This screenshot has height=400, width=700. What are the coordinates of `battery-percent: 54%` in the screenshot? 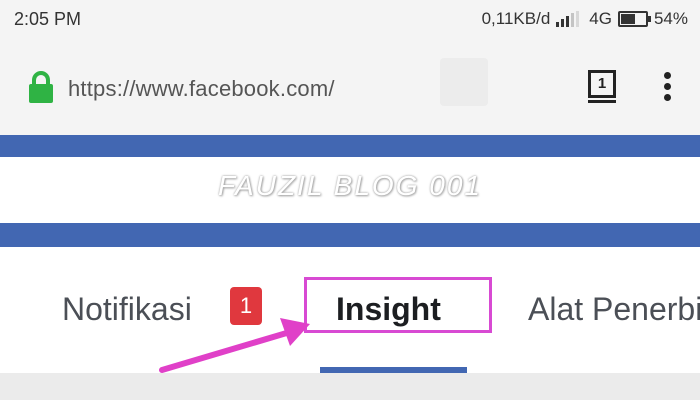 It's located at (670, 18).